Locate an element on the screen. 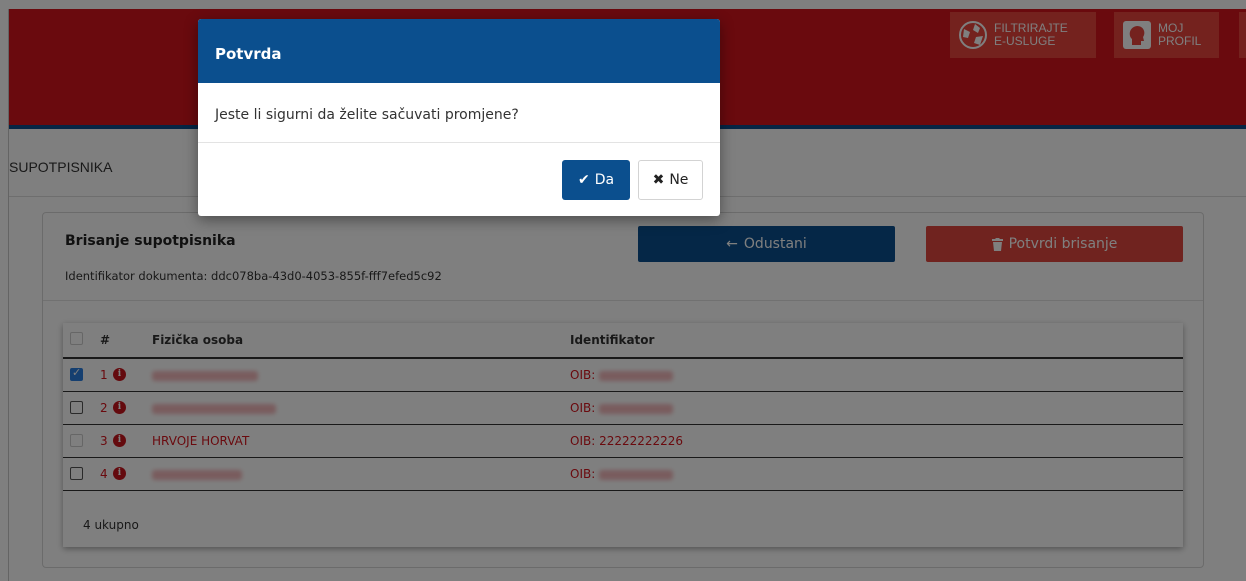 The width and height of the screenshot is (1246, 581). no-button: ✖ Ne is located at coordinates (670, 180).